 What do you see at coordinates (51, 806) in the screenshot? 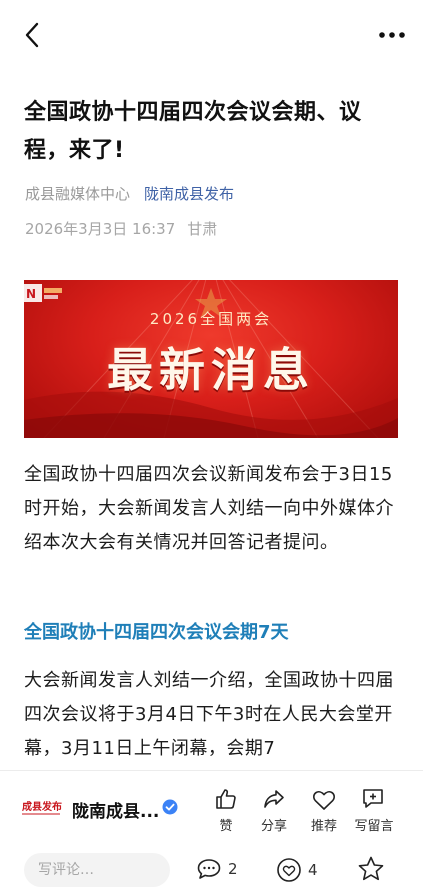
I see `svg-text: 发布` at bounding box center [51, 806].